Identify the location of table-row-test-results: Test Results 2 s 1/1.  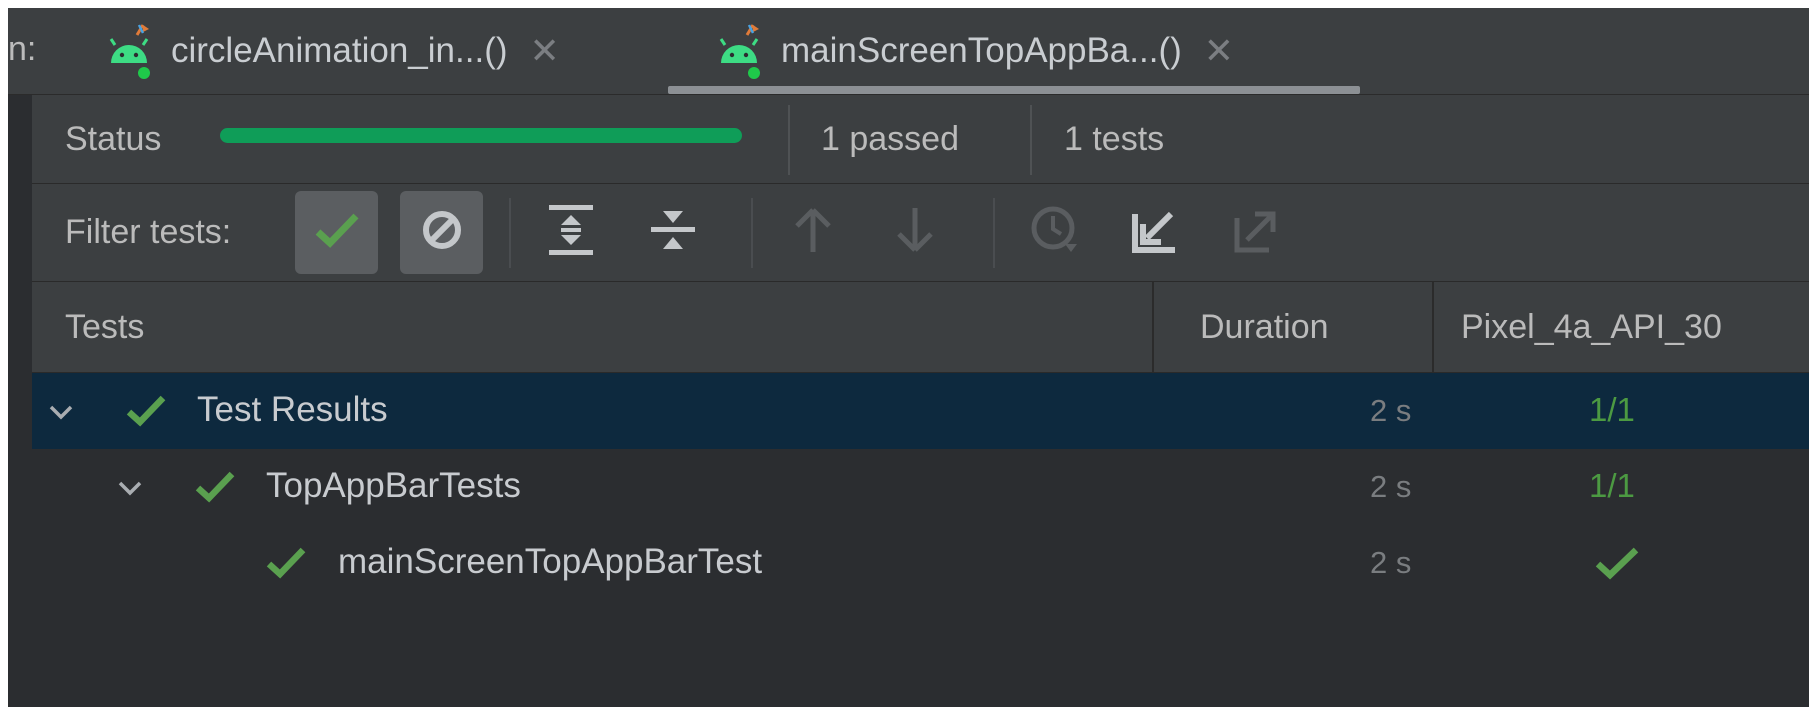
(920, 411).